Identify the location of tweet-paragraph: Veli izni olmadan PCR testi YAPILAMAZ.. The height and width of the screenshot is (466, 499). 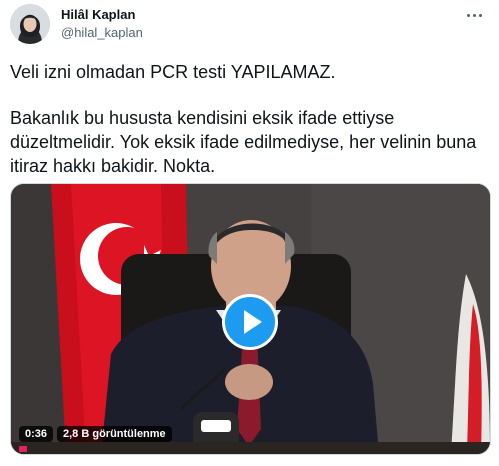
(173, 72).